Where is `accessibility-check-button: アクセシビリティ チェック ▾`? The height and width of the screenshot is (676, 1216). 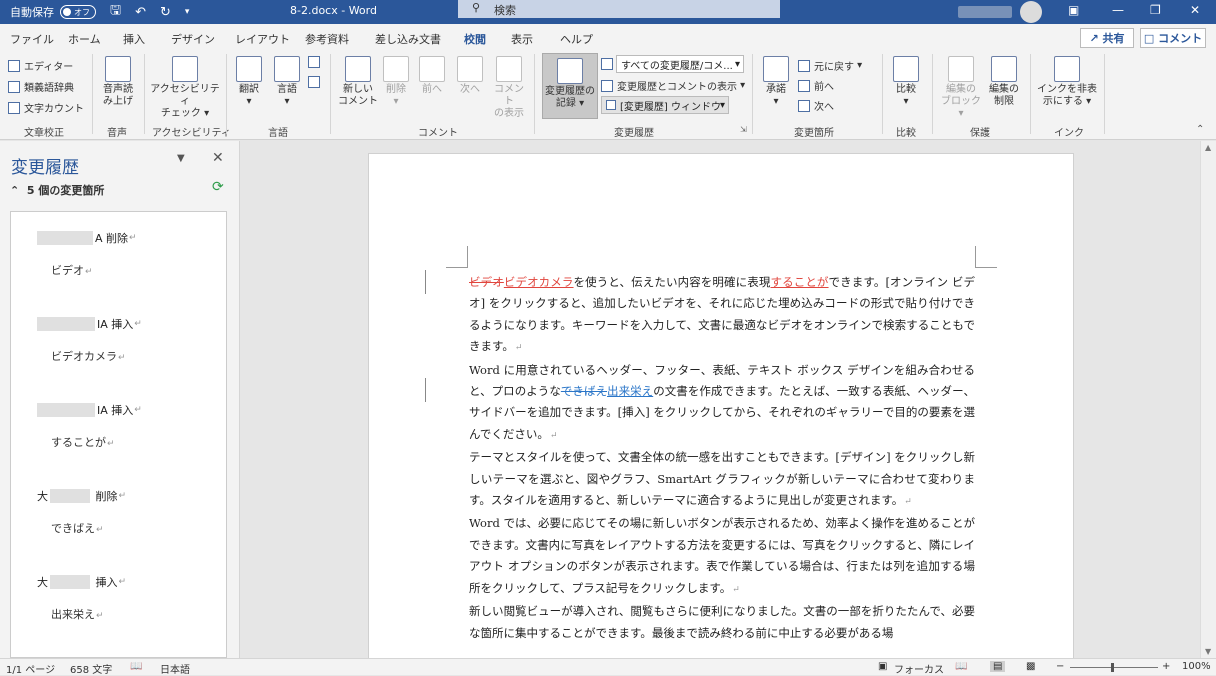 accessibility-check-button: アクセシビリティ チェック ▾ is located at coordinates (185, 88).